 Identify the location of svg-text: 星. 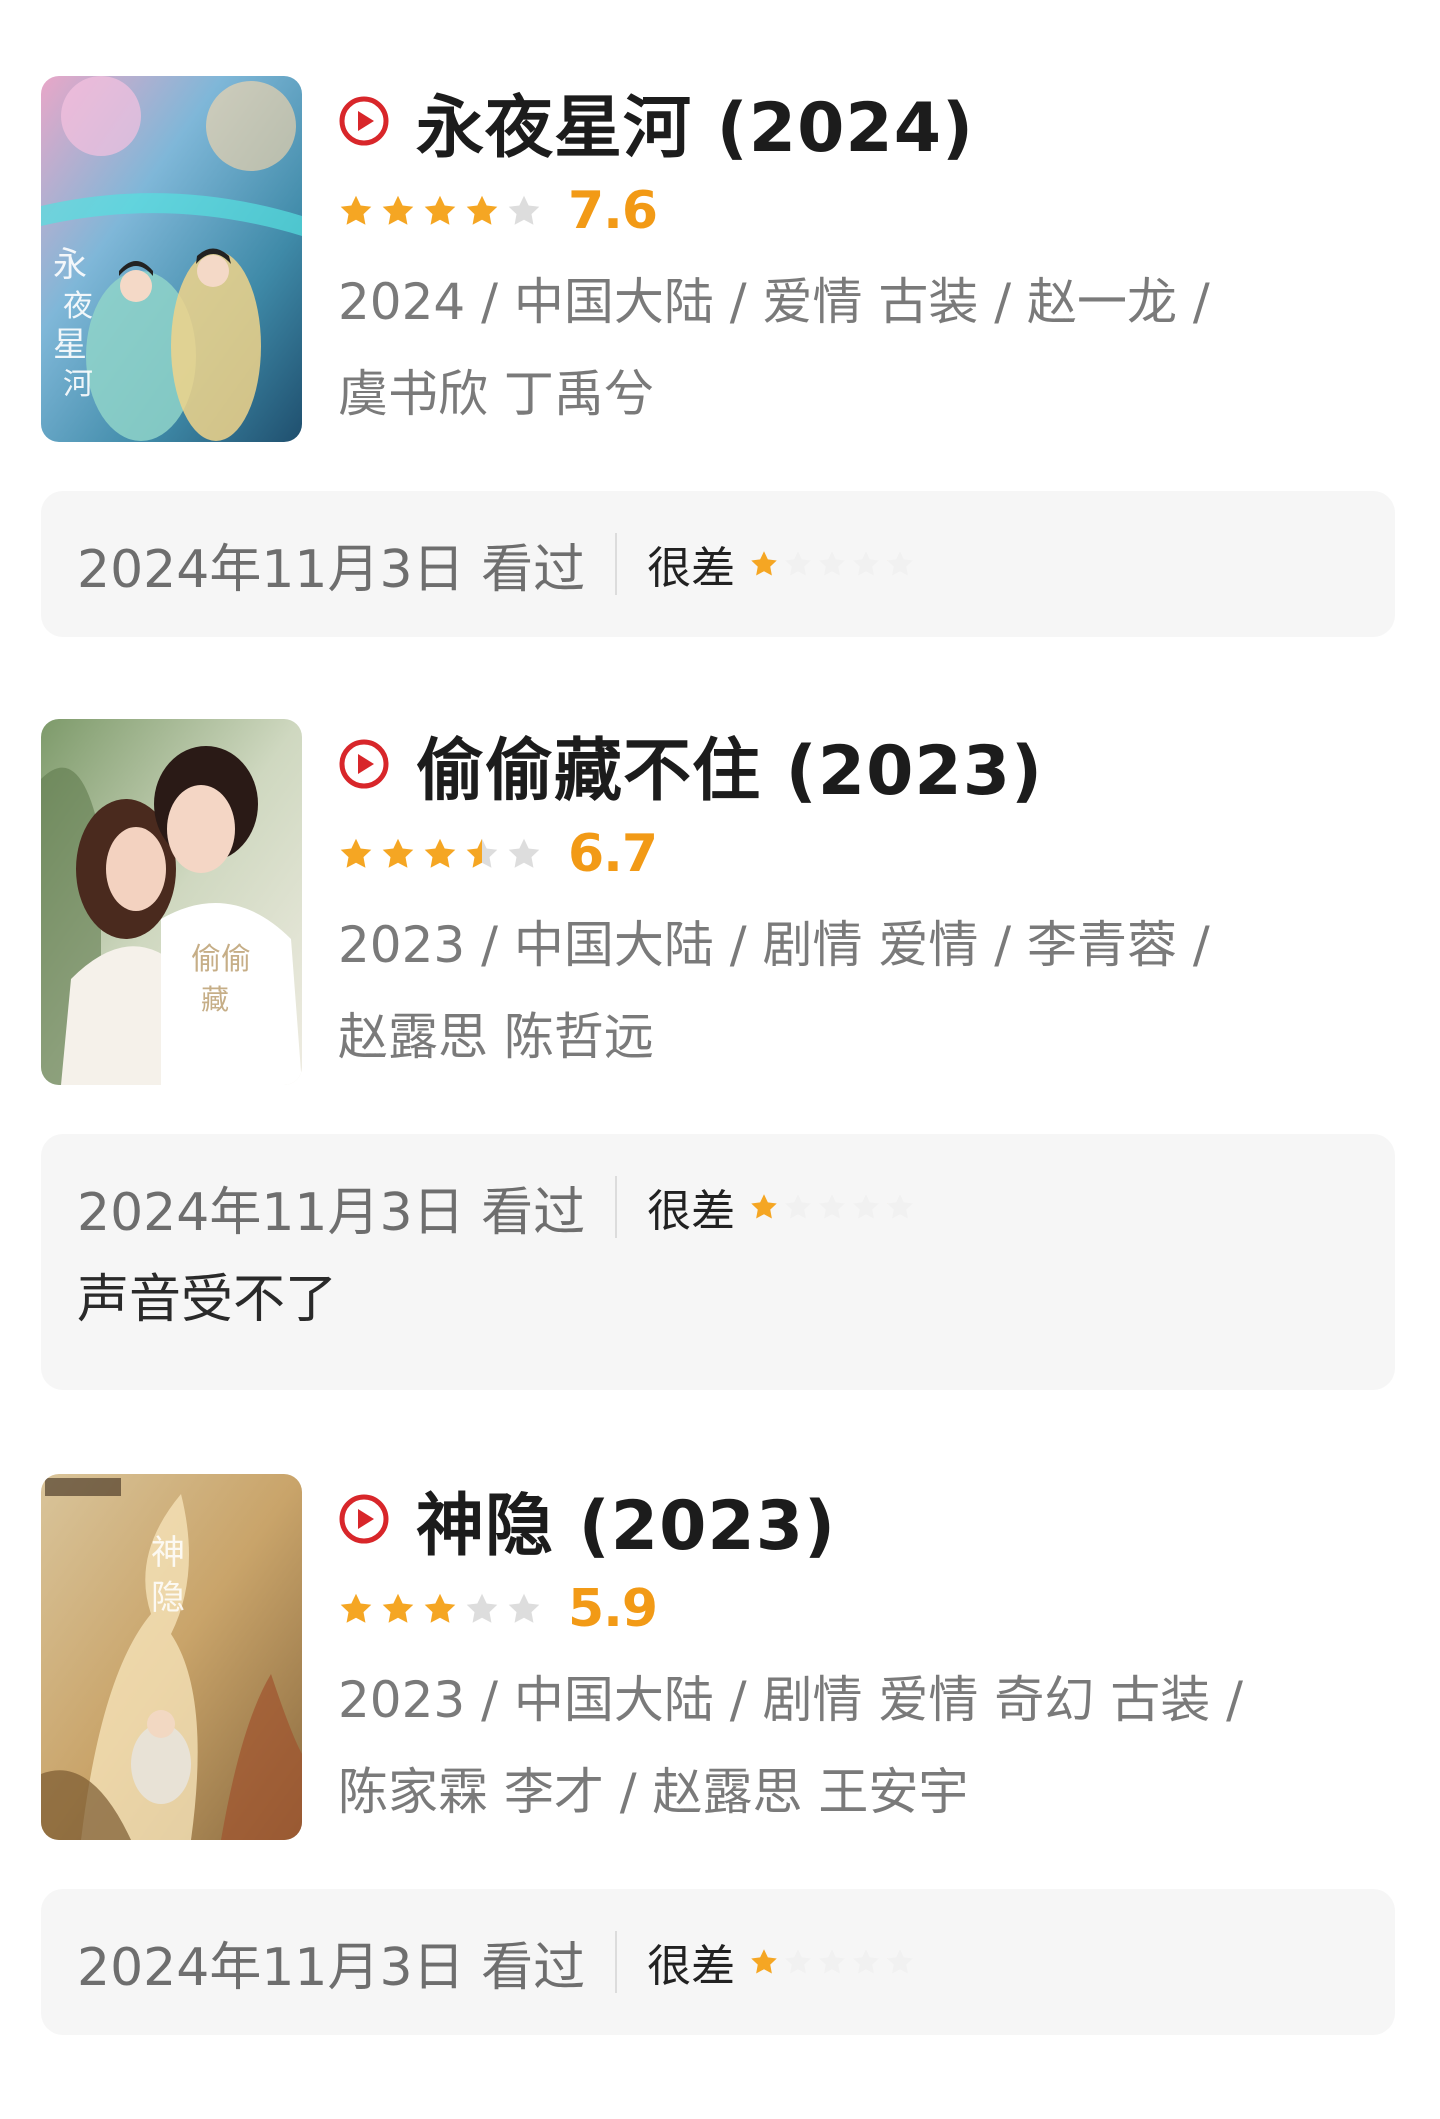
(70, 345).